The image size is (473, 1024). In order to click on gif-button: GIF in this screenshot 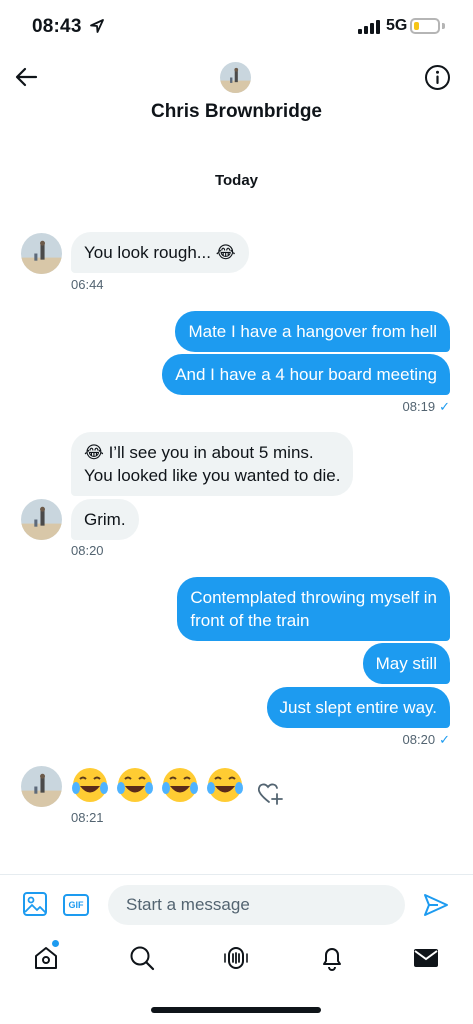, I will do `click(76, 905)`.